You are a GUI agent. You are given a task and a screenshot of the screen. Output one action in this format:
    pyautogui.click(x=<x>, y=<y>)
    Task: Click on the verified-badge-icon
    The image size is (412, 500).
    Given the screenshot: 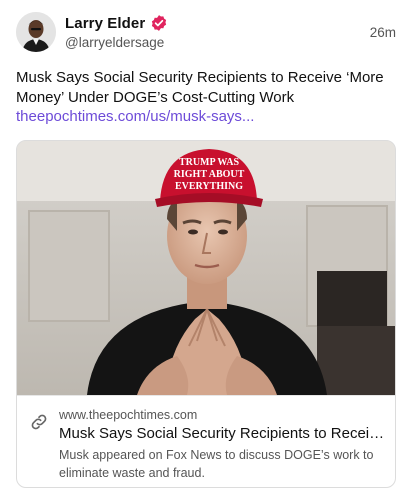 What is the action you would take?
    pyautogui.click(x=159, y=23)
    